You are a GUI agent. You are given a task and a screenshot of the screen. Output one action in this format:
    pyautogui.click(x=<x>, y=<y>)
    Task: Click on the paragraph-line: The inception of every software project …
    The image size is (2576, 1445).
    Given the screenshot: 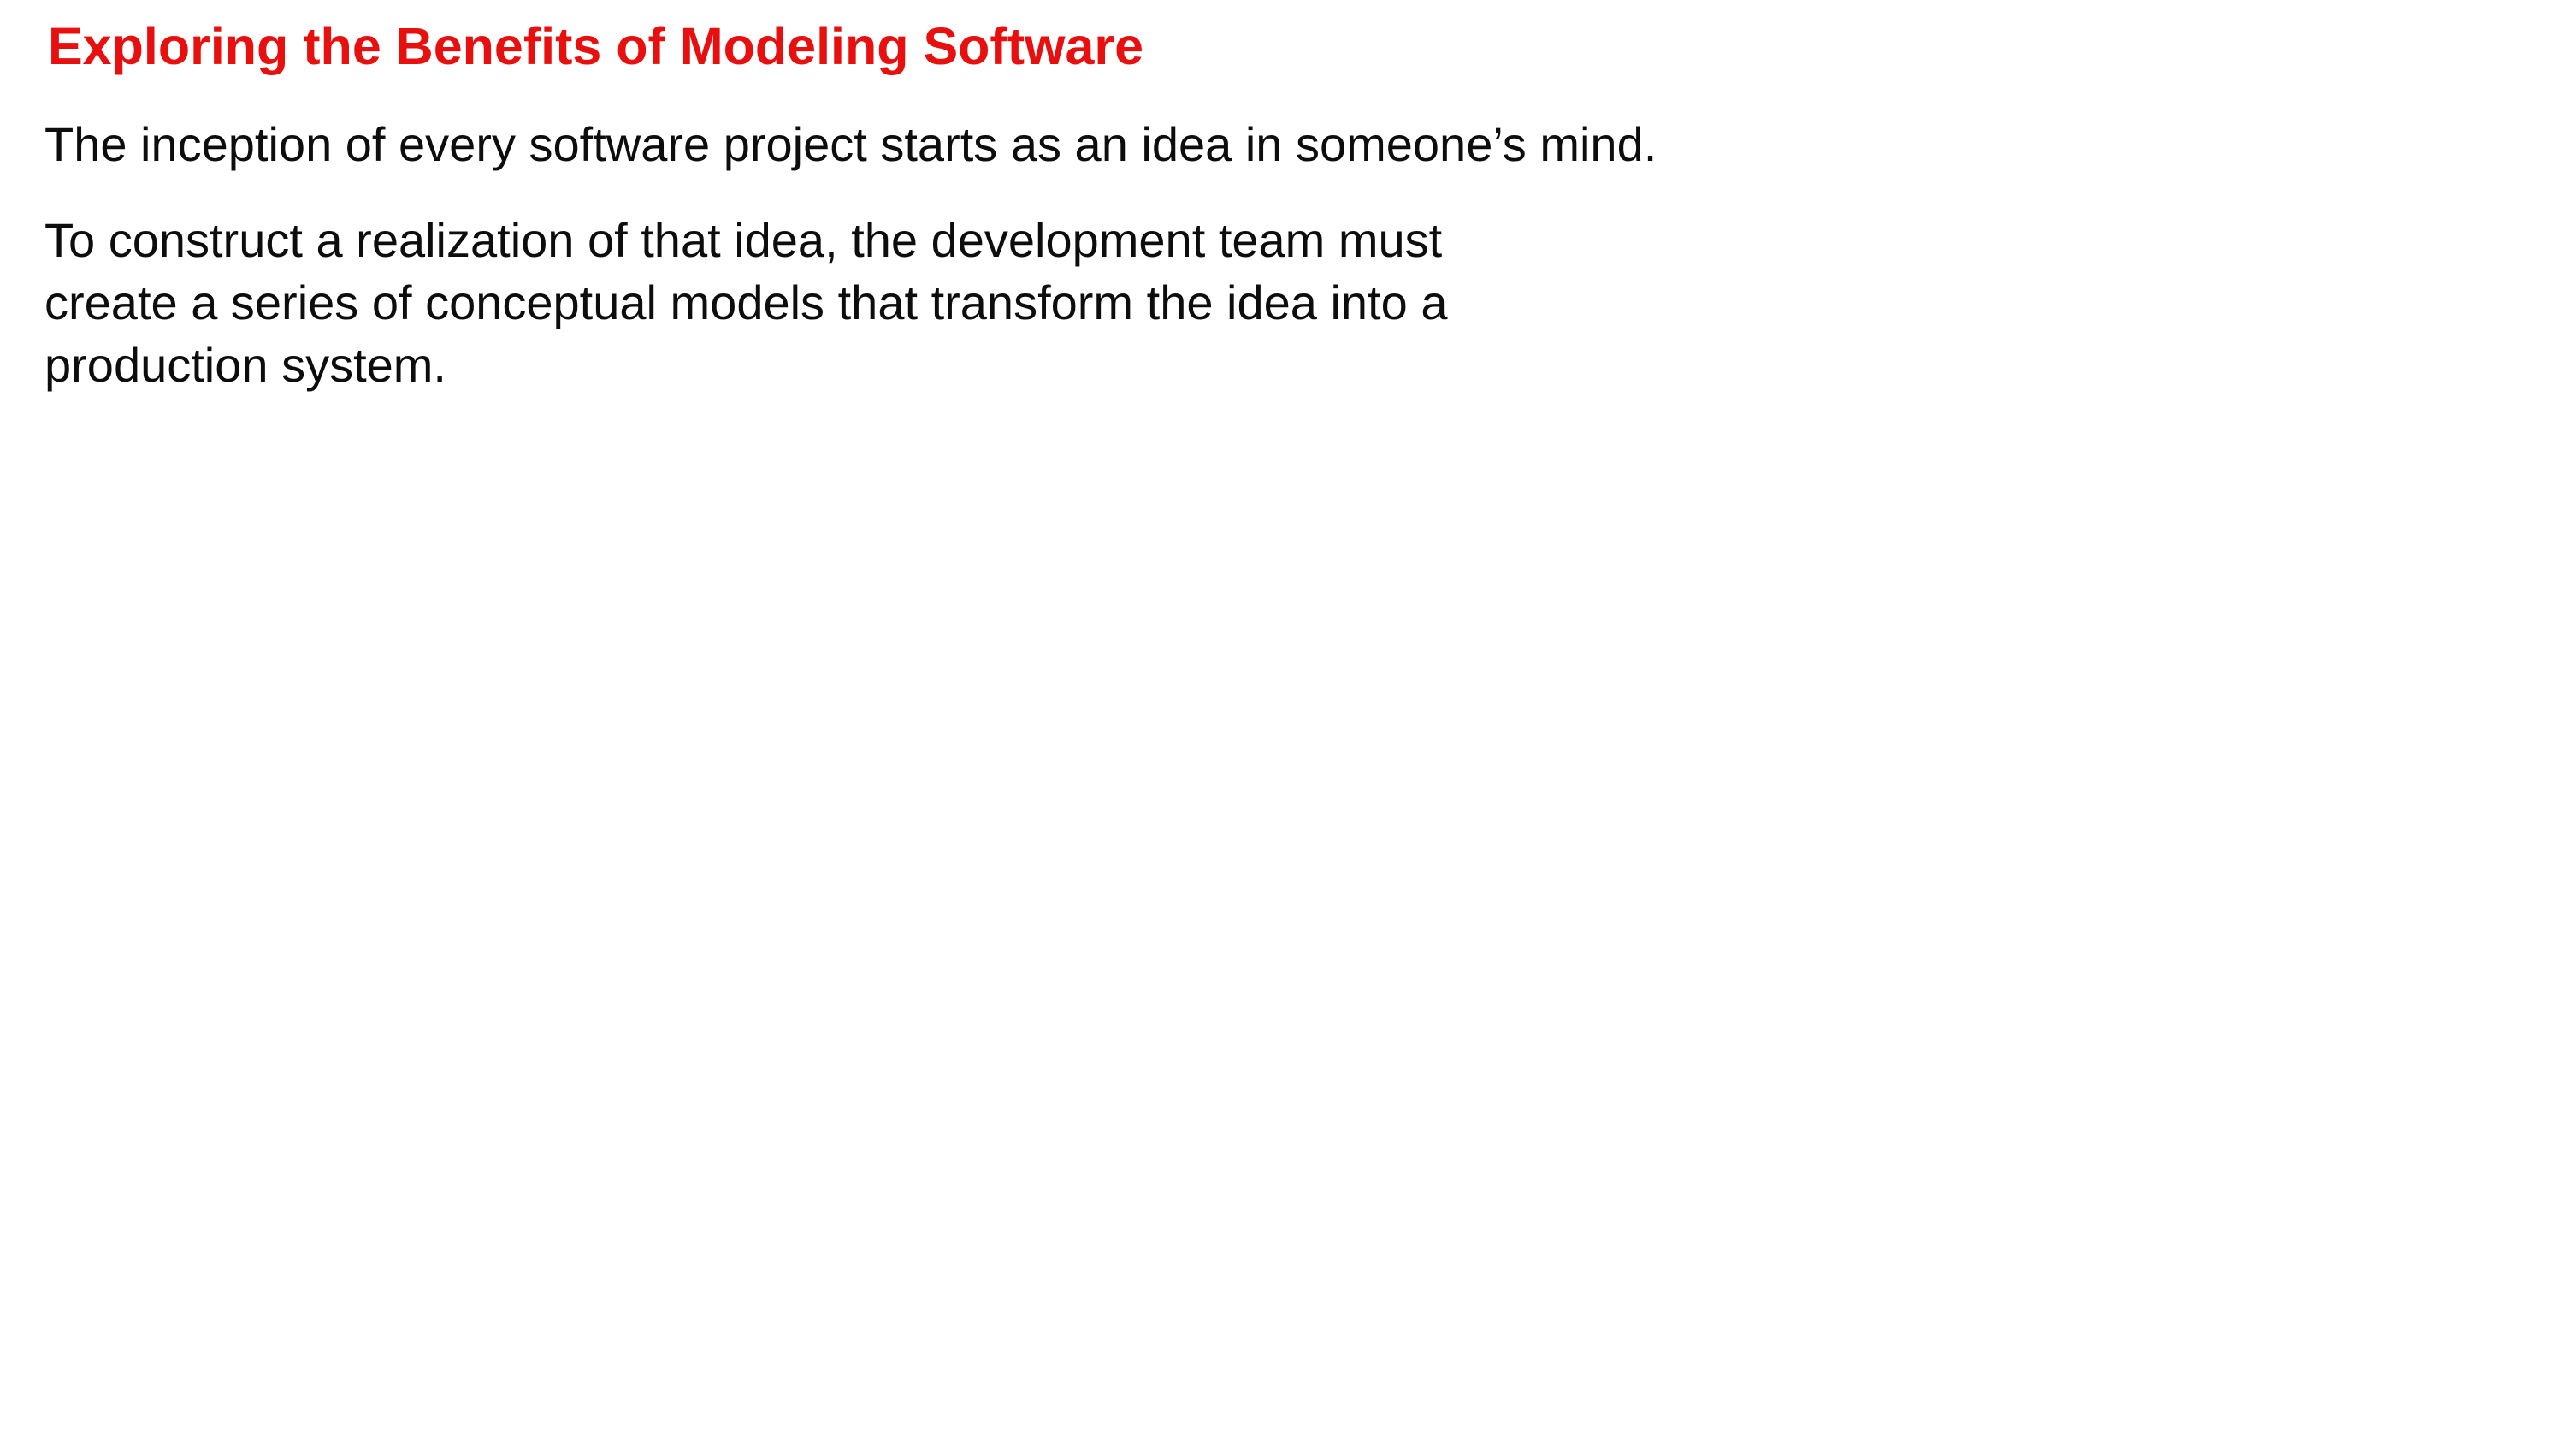 What is the action you would take?
    pyautogui.click(x=850, y=144)
    